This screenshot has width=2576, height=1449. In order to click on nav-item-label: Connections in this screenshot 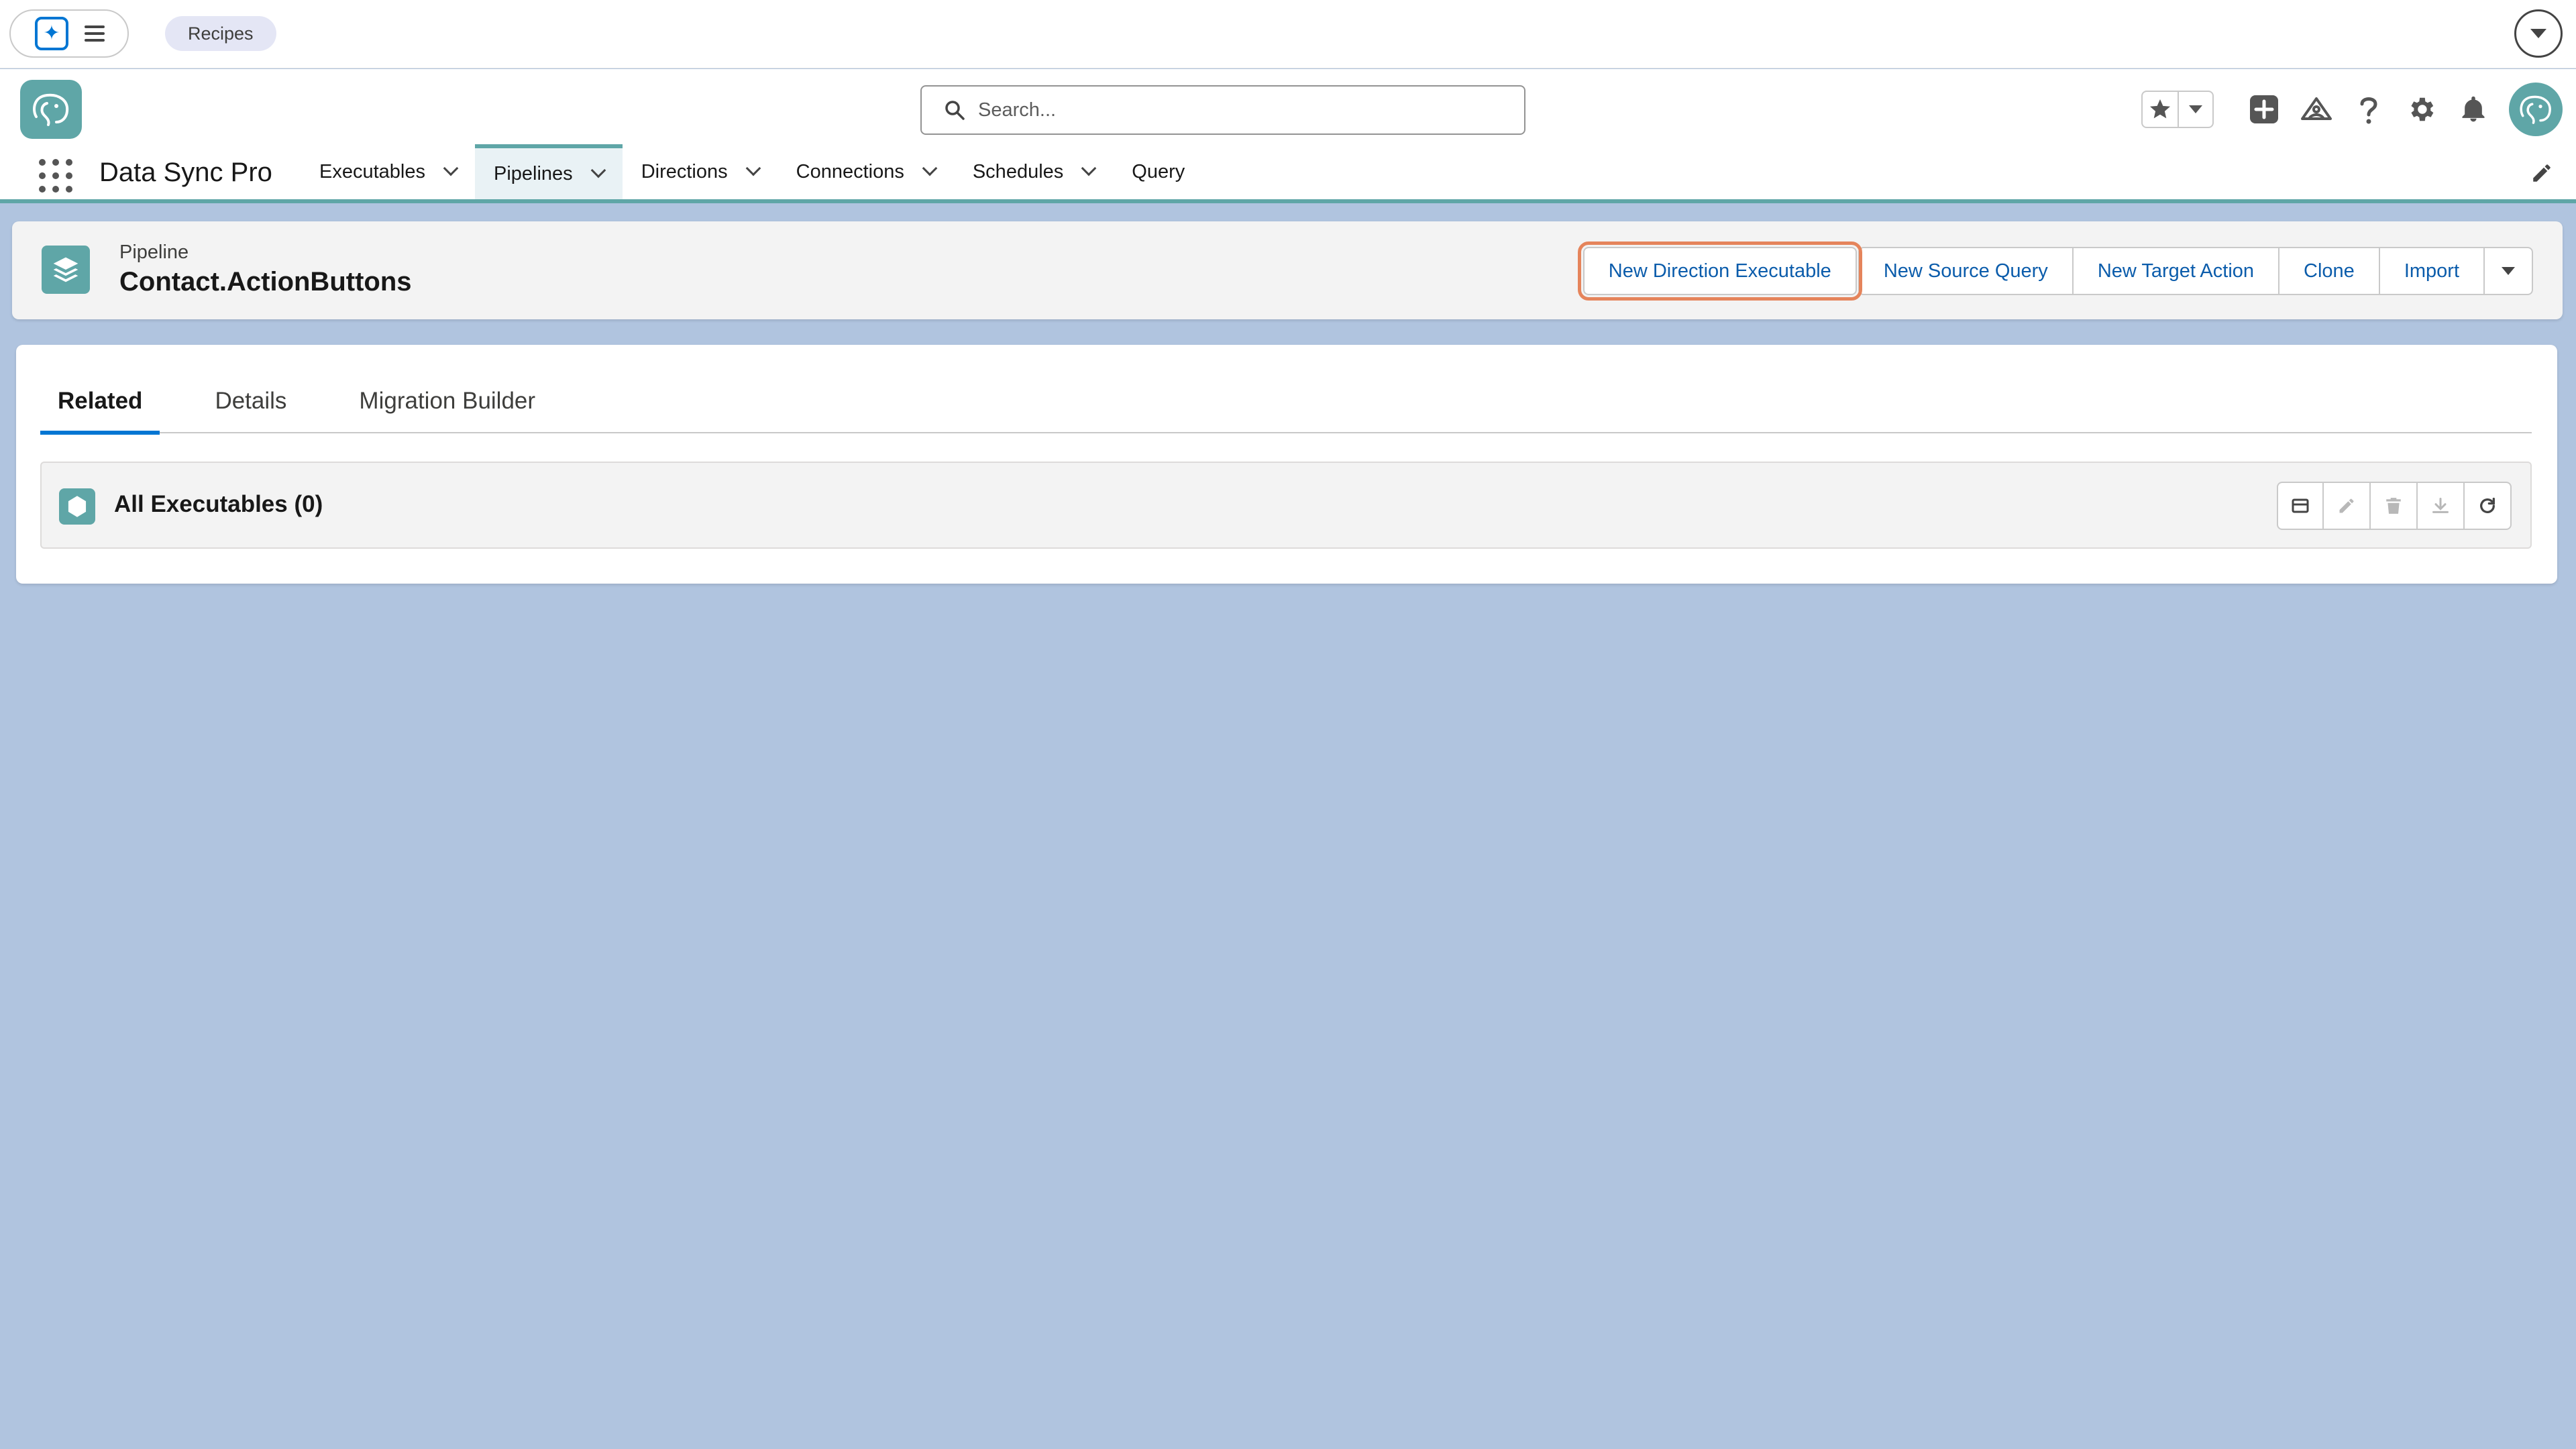, I will do `click(850, 171)`.